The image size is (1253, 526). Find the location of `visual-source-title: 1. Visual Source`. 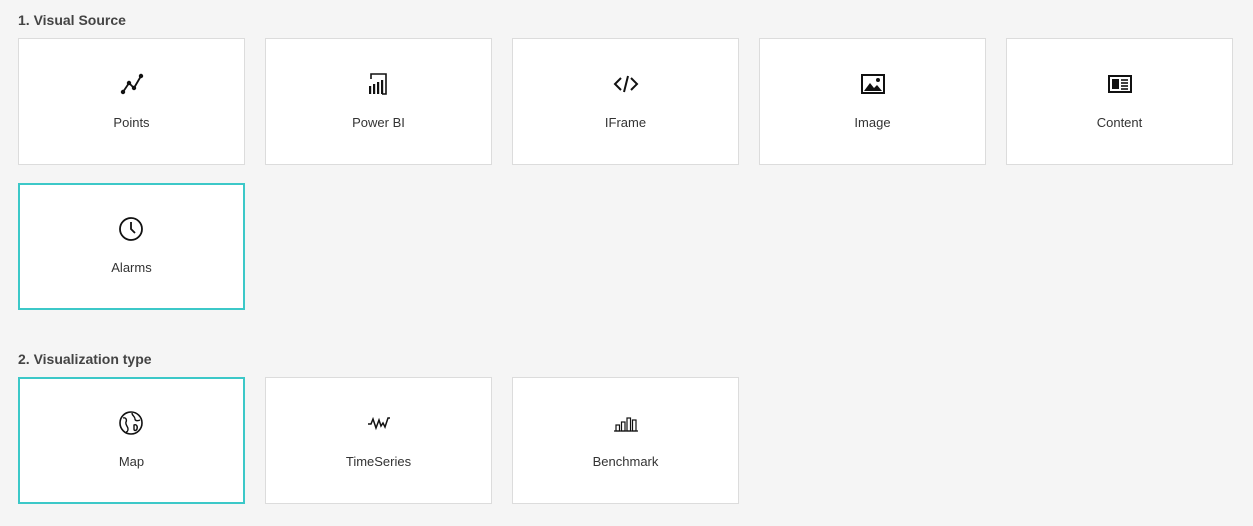

visual-source-title: 1. Visual Source is located at coordinates (72, 20).